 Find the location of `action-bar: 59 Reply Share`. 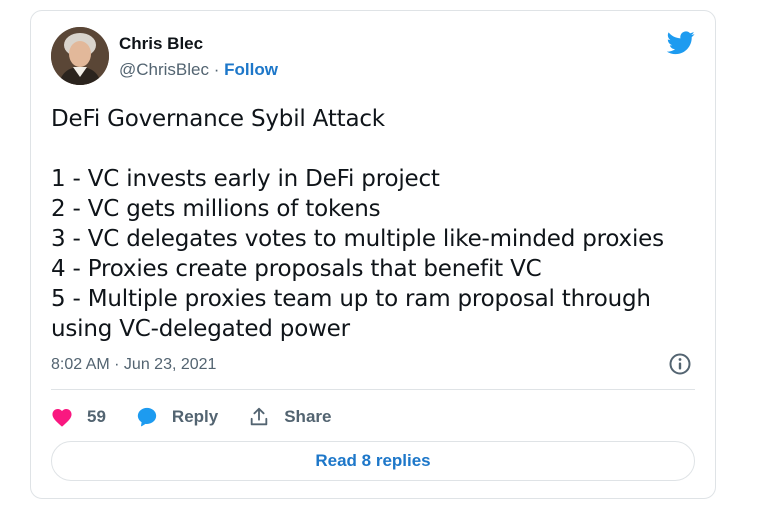

action-bar: 59 Reply Share is located at coordinates (206, 417).